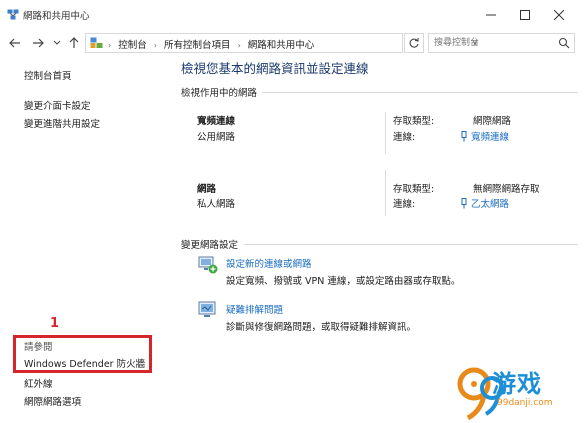  What do you see at coordinates (208, 265) in the screenshot?
I see `new-connection-icon` at bounding box center [208, 265].